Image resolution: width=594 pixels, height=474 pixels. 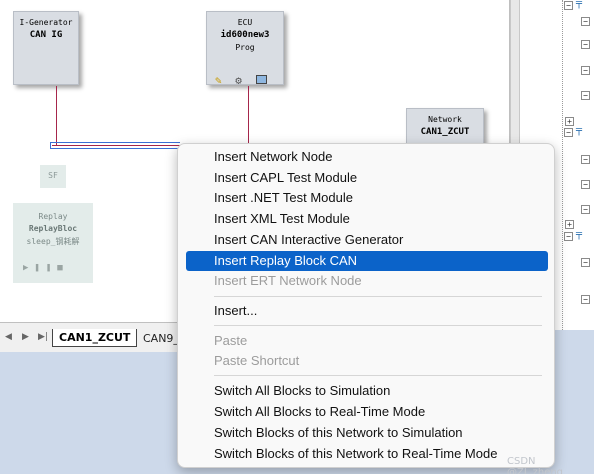 What do you see at coordinates (218, 80) in the screenshot?
I see `pencil-icon: ✎` at bounding box center [218, 80].